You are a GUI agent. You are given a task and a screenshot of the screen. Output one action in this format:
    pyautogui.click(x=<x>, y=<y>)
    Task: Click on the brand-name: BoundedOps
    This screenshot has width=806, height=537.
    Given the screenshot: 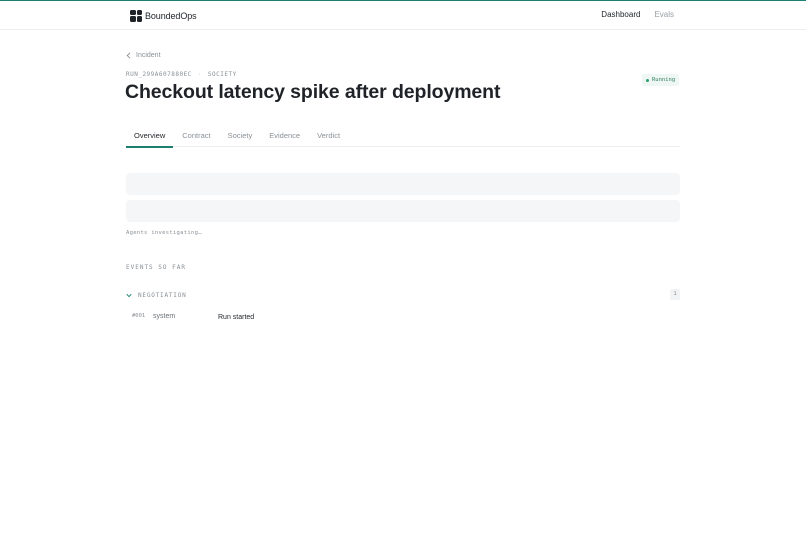 What is the action you would take?
    pyautogui.click(x=171, y=15)
    